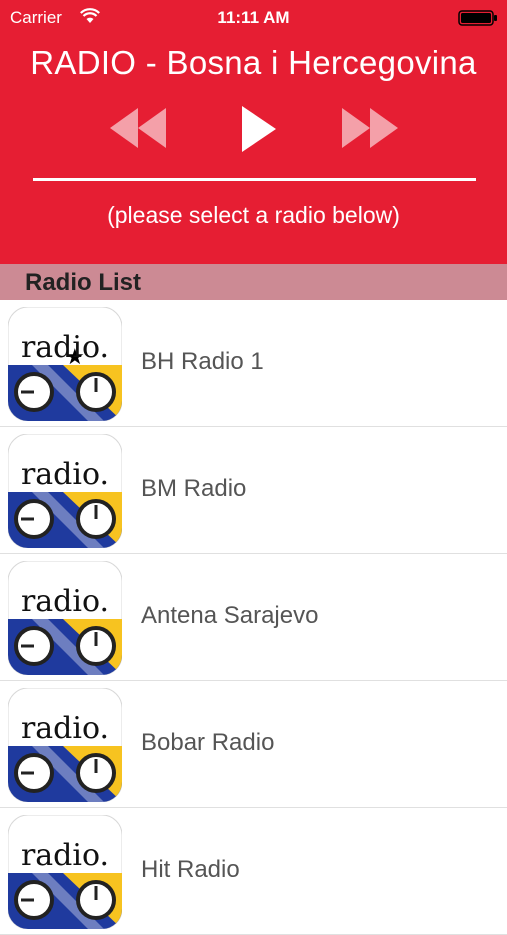 Image resolution: width=507 pixels, height=935 pixels. I want to click on rewind-icon, so click(138, 130).